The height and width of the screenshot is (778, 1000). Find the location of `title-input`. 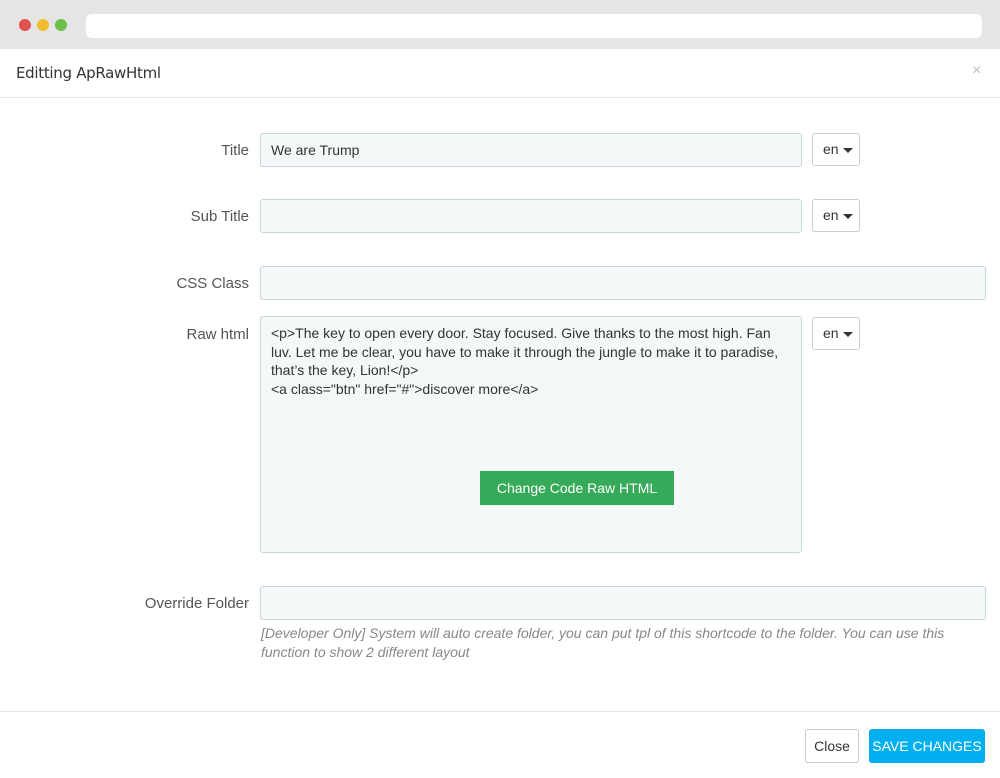

title-input is located at coordinates (531, 150).